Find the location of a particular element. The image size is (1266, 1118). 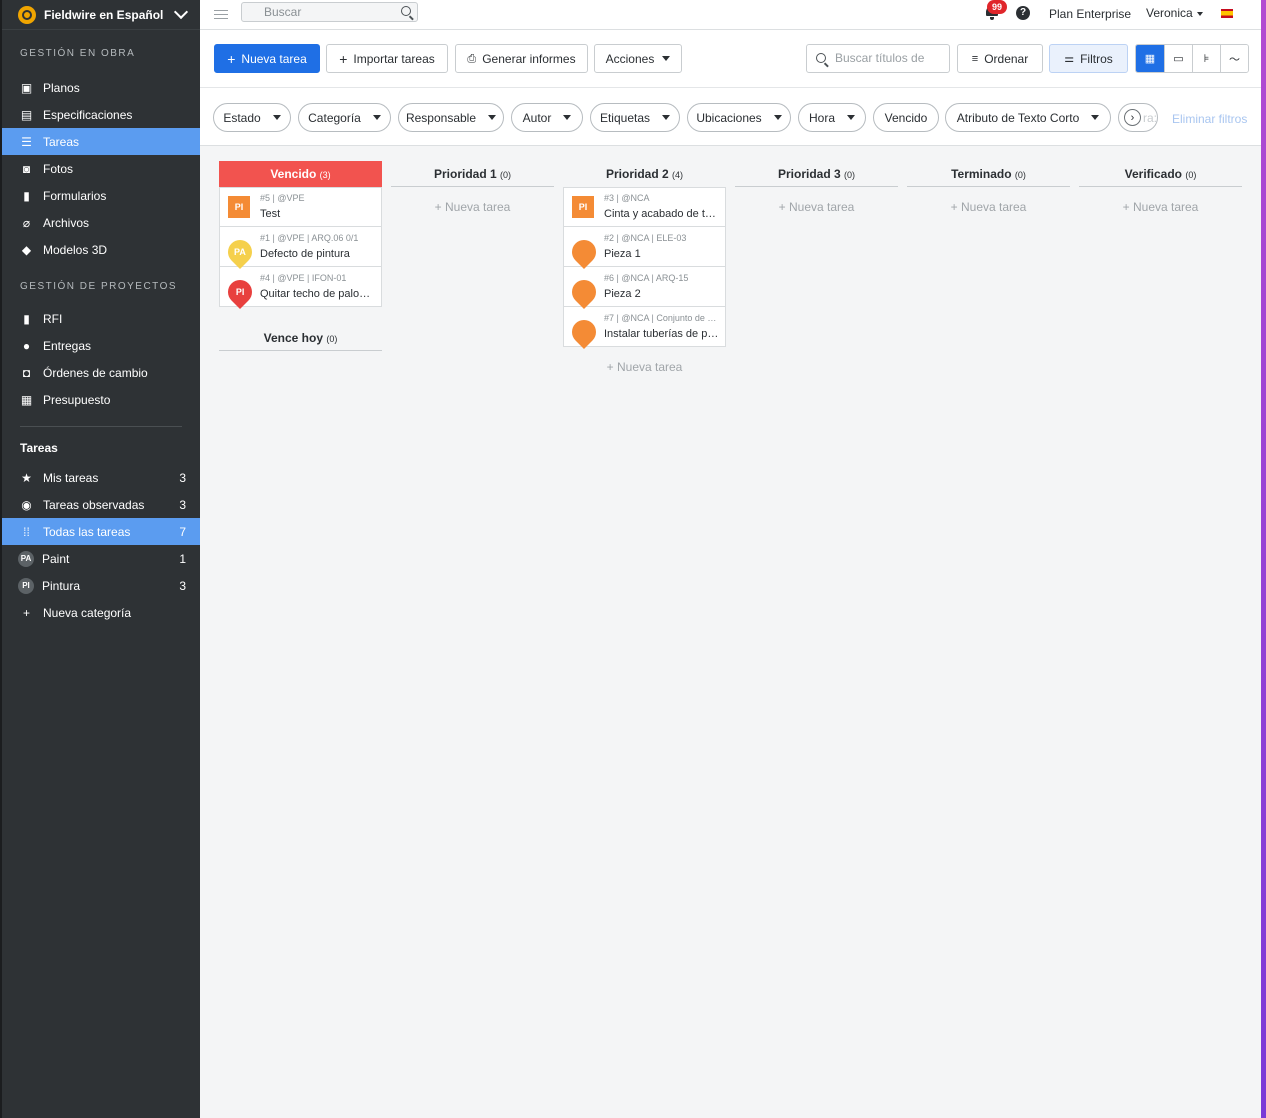

board-column-prioridad-3: Prioridad 3 (0) + Nueva tarea is located at coordinates (816, 187).